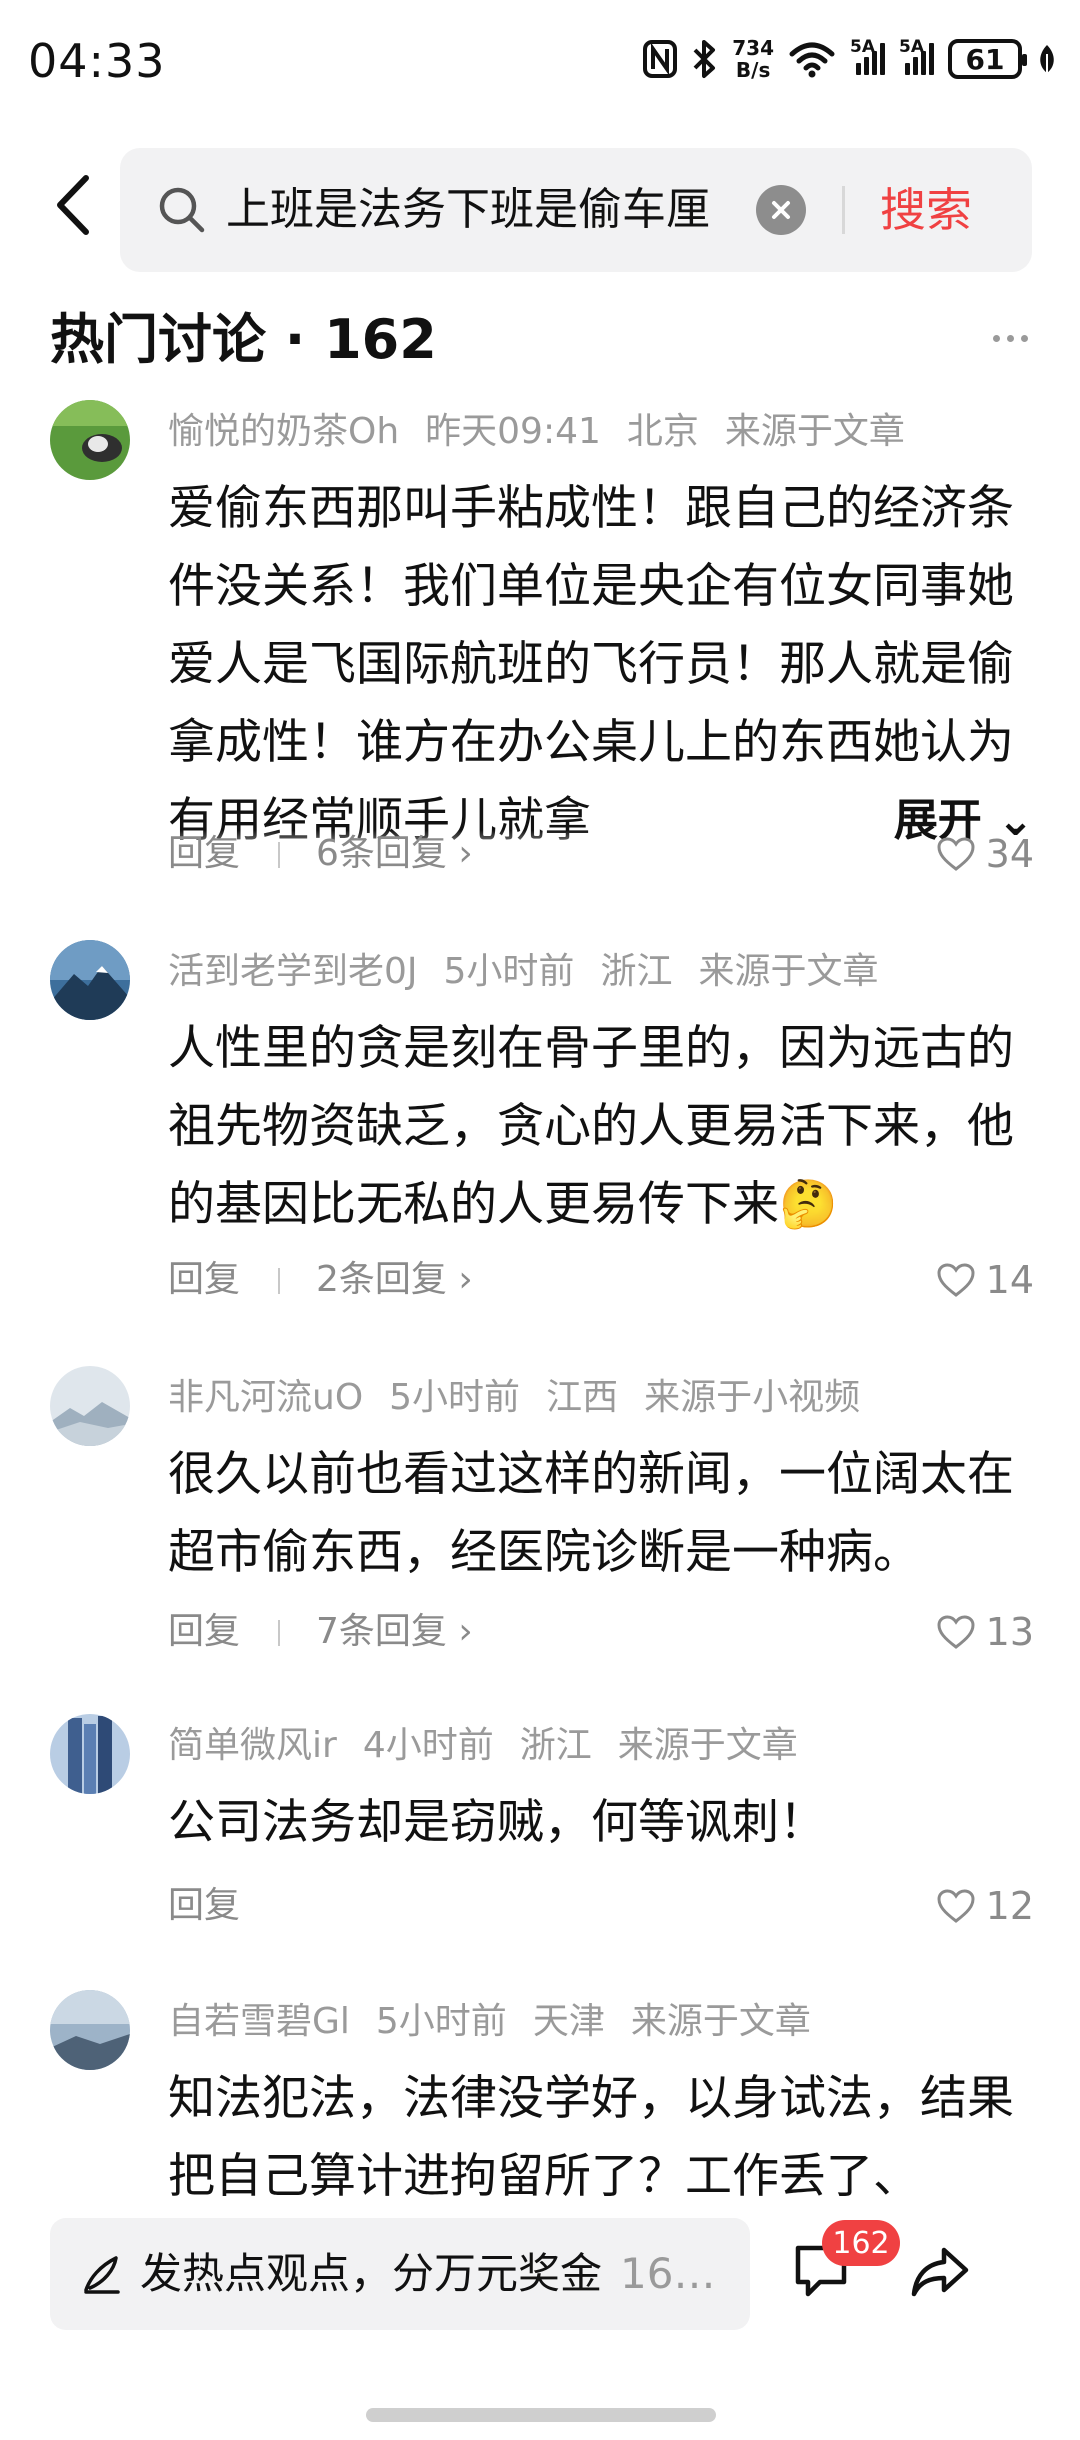 Image resolution: width=1080 pixels, height=2440 pixels. What do you see at coordinates (428, 1745) in the screenshot?
I see `comment-time: 4小时前` at bounding box center [428, 1745].